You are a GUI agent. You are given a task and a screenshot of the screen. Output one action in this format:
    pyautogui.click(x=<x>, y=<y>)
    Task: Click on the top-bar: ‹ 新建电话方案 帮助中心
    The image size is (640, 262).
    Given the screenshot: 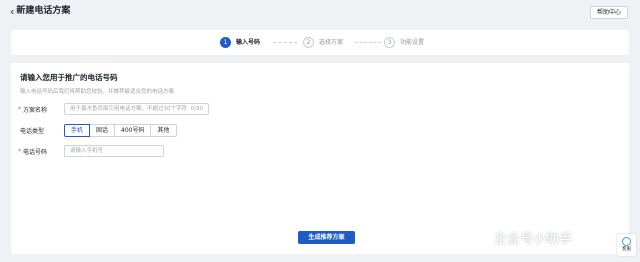 What is the action you would take?
    pyautogui.click(x=320, y=13)
    